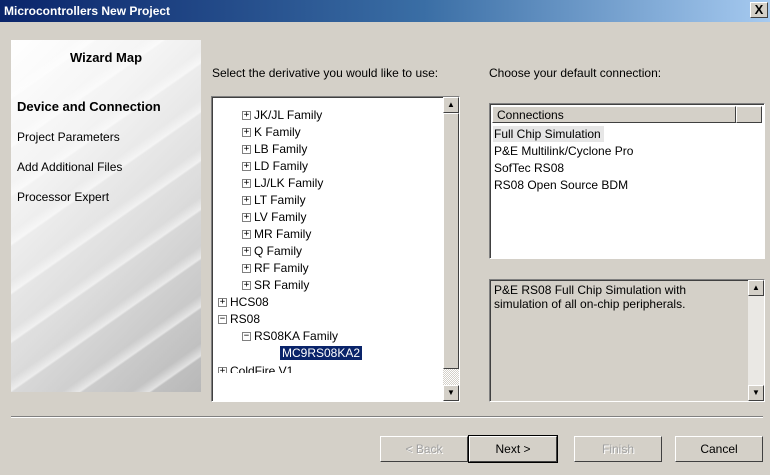 The image size is (770, 475). What do you see at coordinates (614, 114) in the screenshot?
I see `connections-column-header: Connections` at bounding box center [614, 114].